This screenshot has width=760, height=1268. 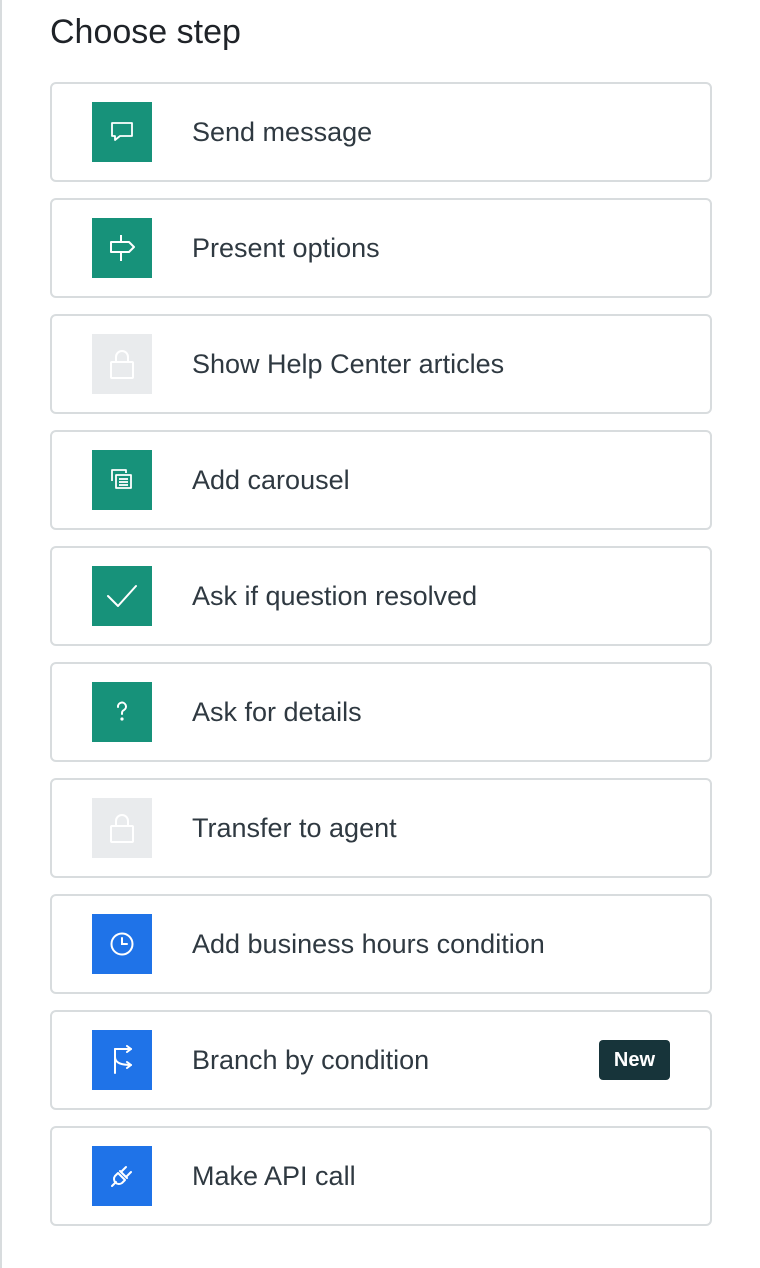 I want to click on step-show-help-center-articles: Show Help Center articles, so click(x=381, y=364).